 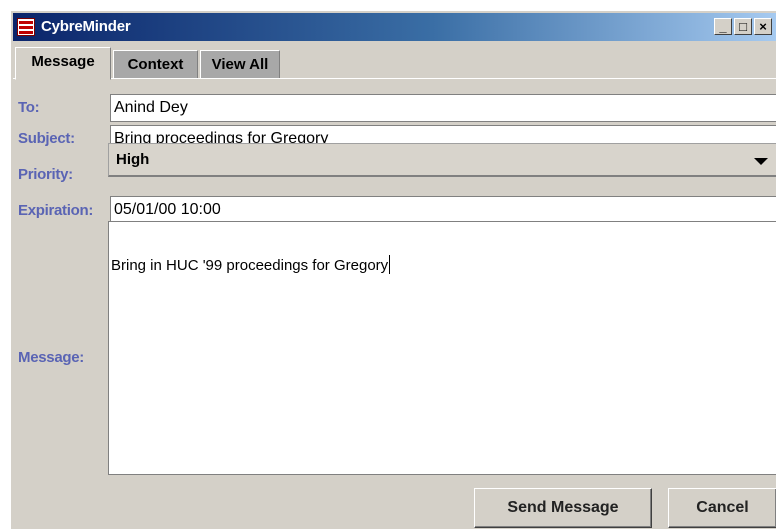 I want to click on tab-message: Message, so click(x=63, y=63).